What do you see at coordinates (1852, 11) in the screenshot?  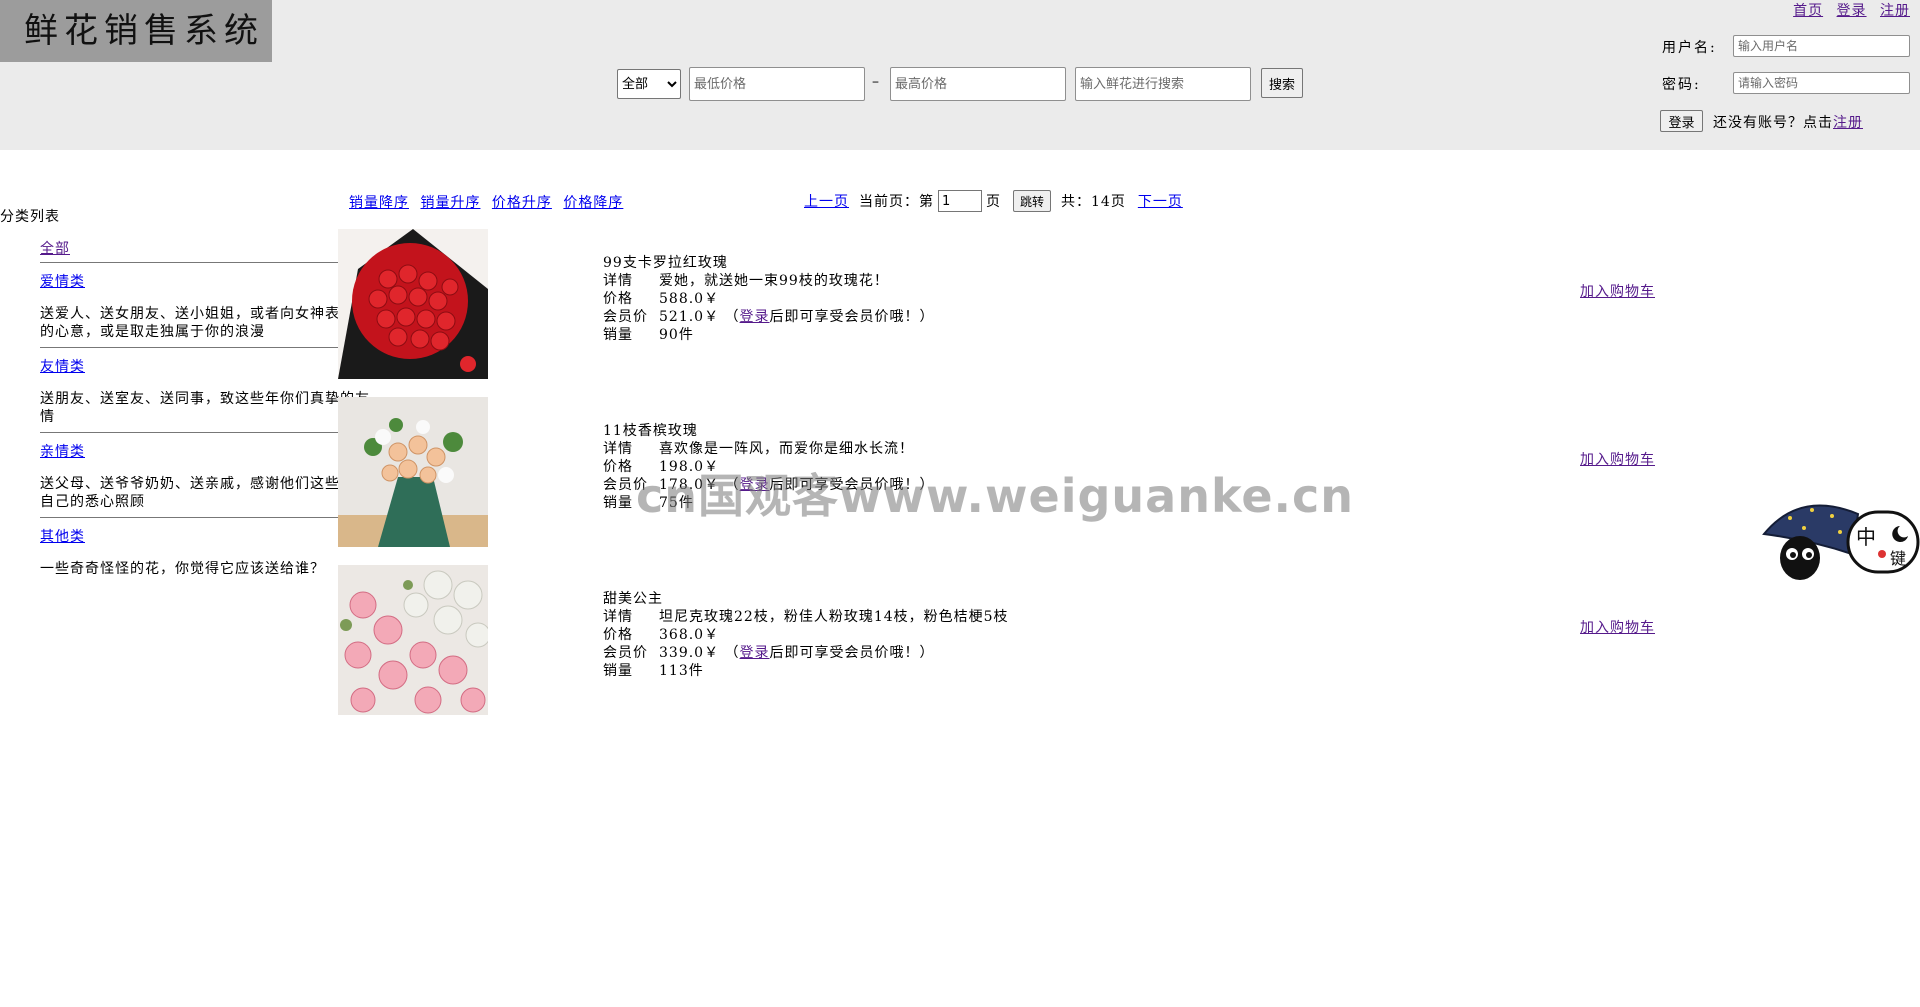 I see `login-link: 登录` at bounding box center [1852, 11].